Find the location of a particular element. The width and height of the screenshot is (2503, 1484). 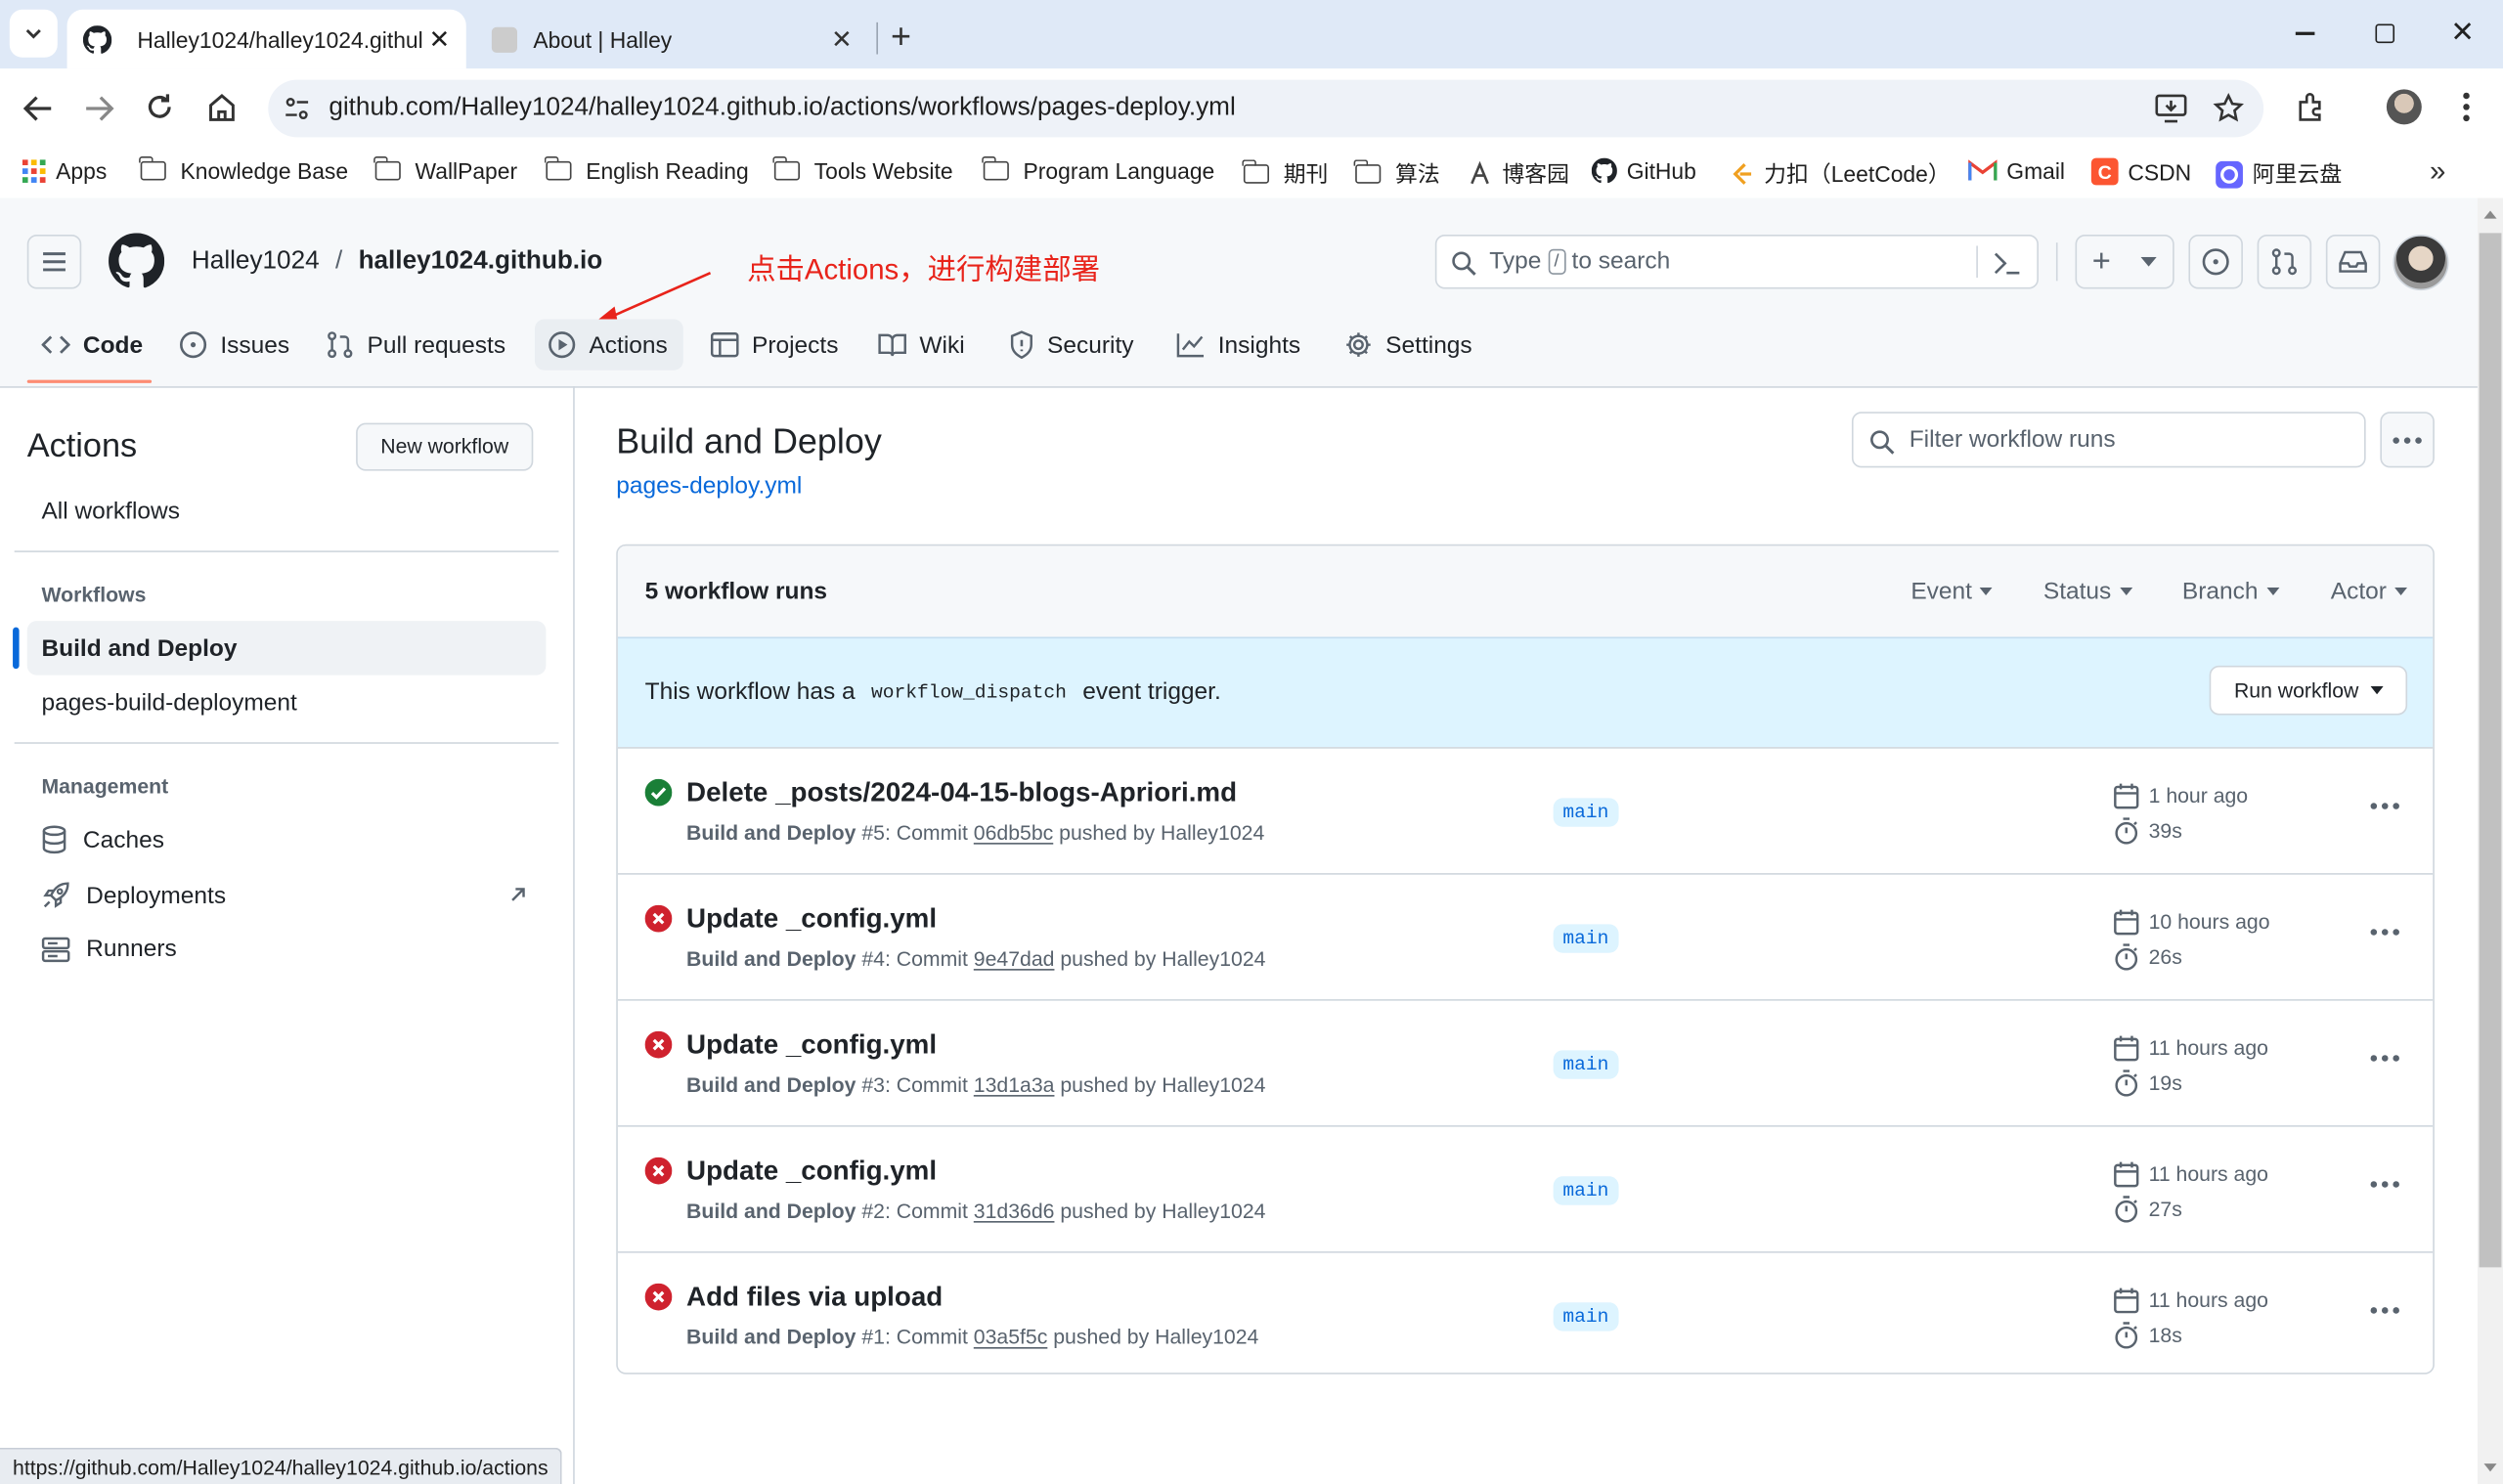

user-avatar is located at coordinates (2421, 263).